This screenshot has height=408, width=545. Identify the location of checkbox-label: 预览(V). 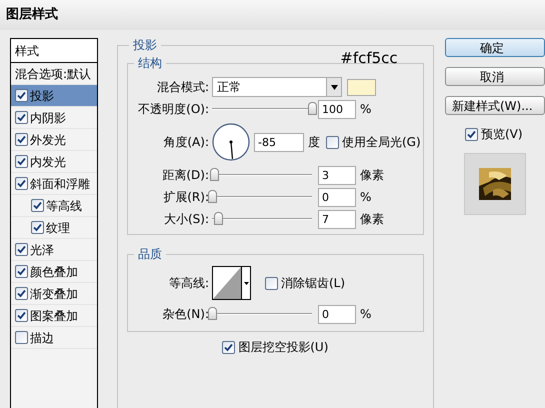
(502, 134).